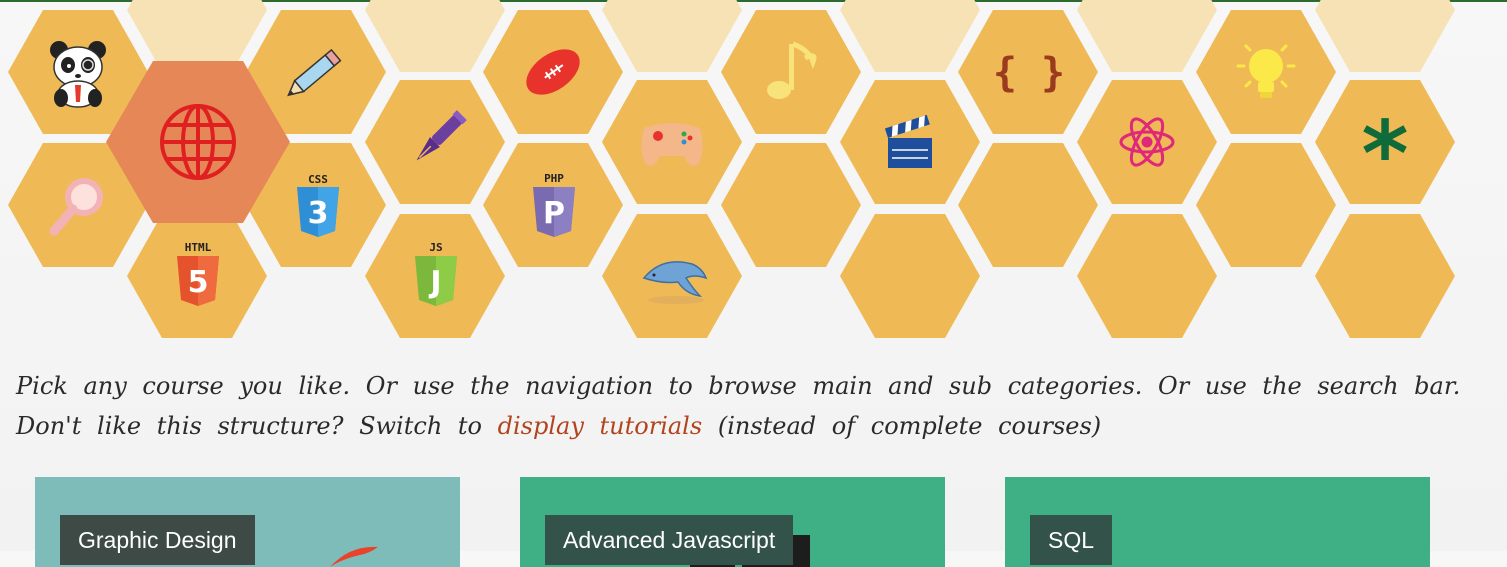 This screenshot has height=567, width=1507. I want to click on css-glyph: 3, so click(318, 213).